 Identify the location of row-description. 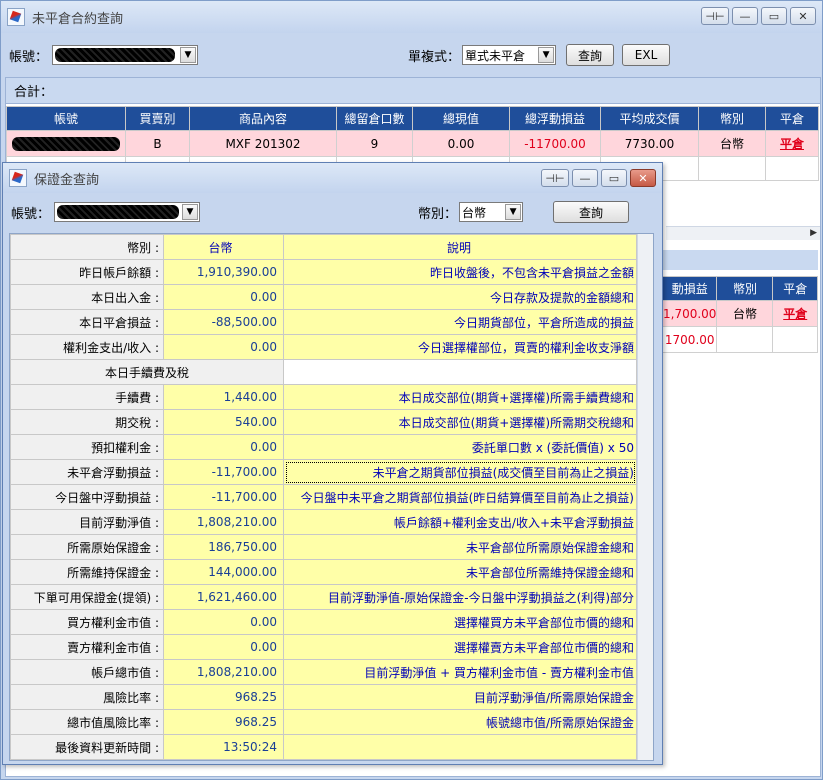
(460, 747).